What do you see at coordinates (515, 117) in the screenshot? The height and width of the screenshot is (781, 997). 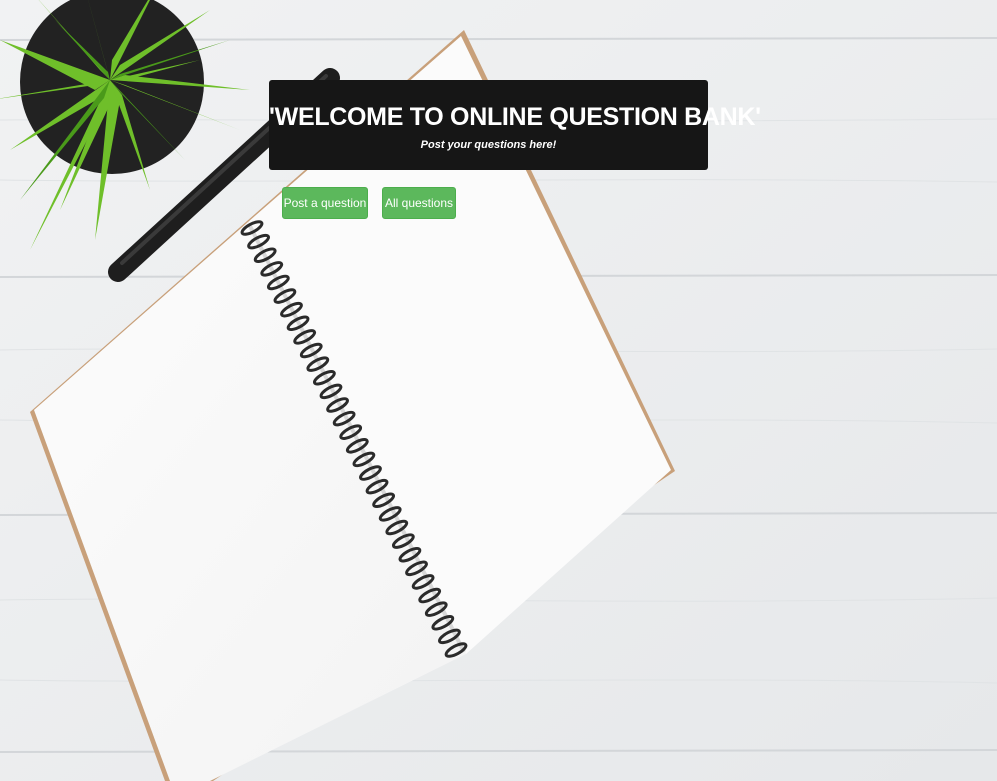 I see `page-title: 'WELCOME TO ONLINE QUESTION BANK'` at bounding box center [515, 117].